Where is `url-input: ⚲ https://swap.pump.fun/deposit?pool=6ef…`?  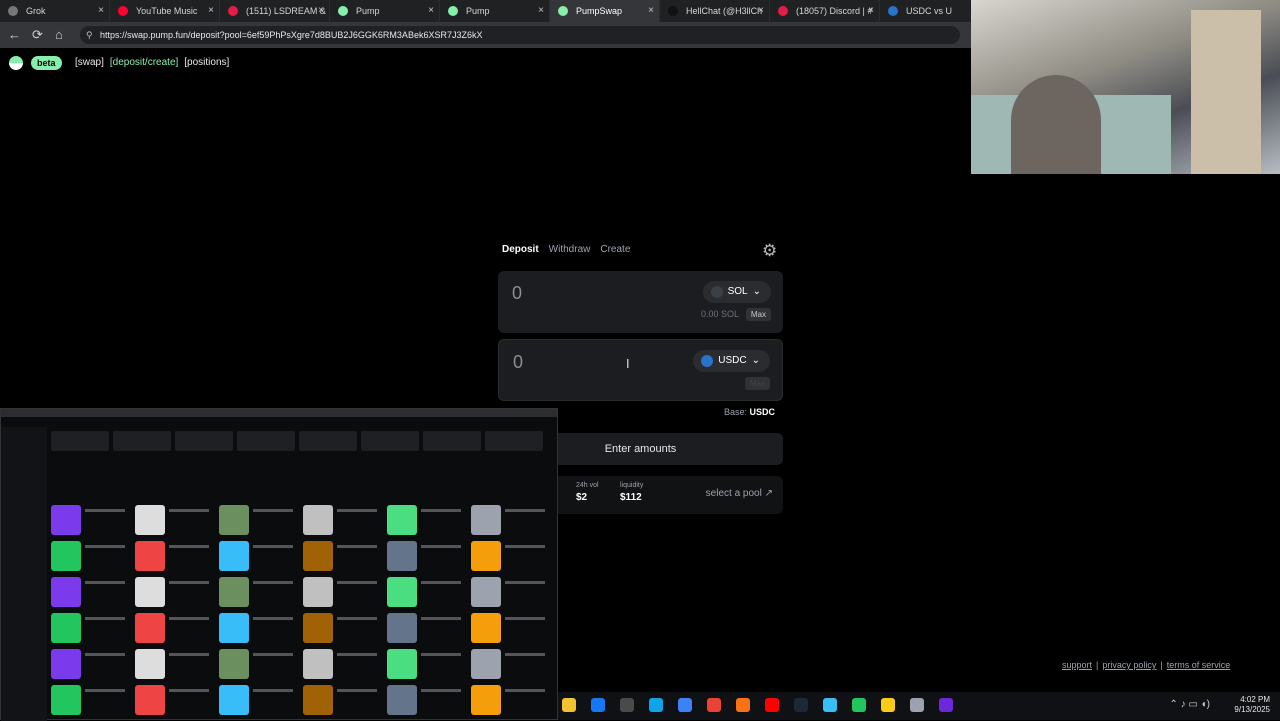
url-input: ⚲ https://swap.pump.fun/deposit?pool=6ef… is located at coordinates (520, 35).